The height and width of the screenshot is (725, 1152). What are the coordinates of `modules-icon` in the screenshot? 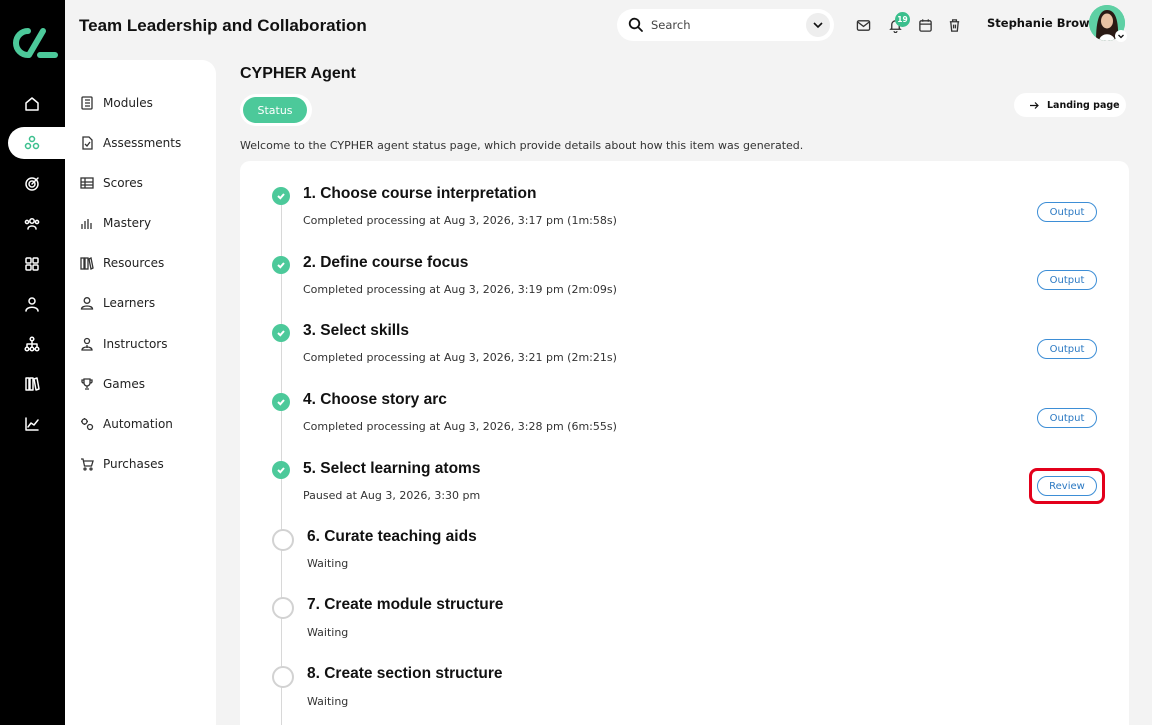 It's located at (87, 103).